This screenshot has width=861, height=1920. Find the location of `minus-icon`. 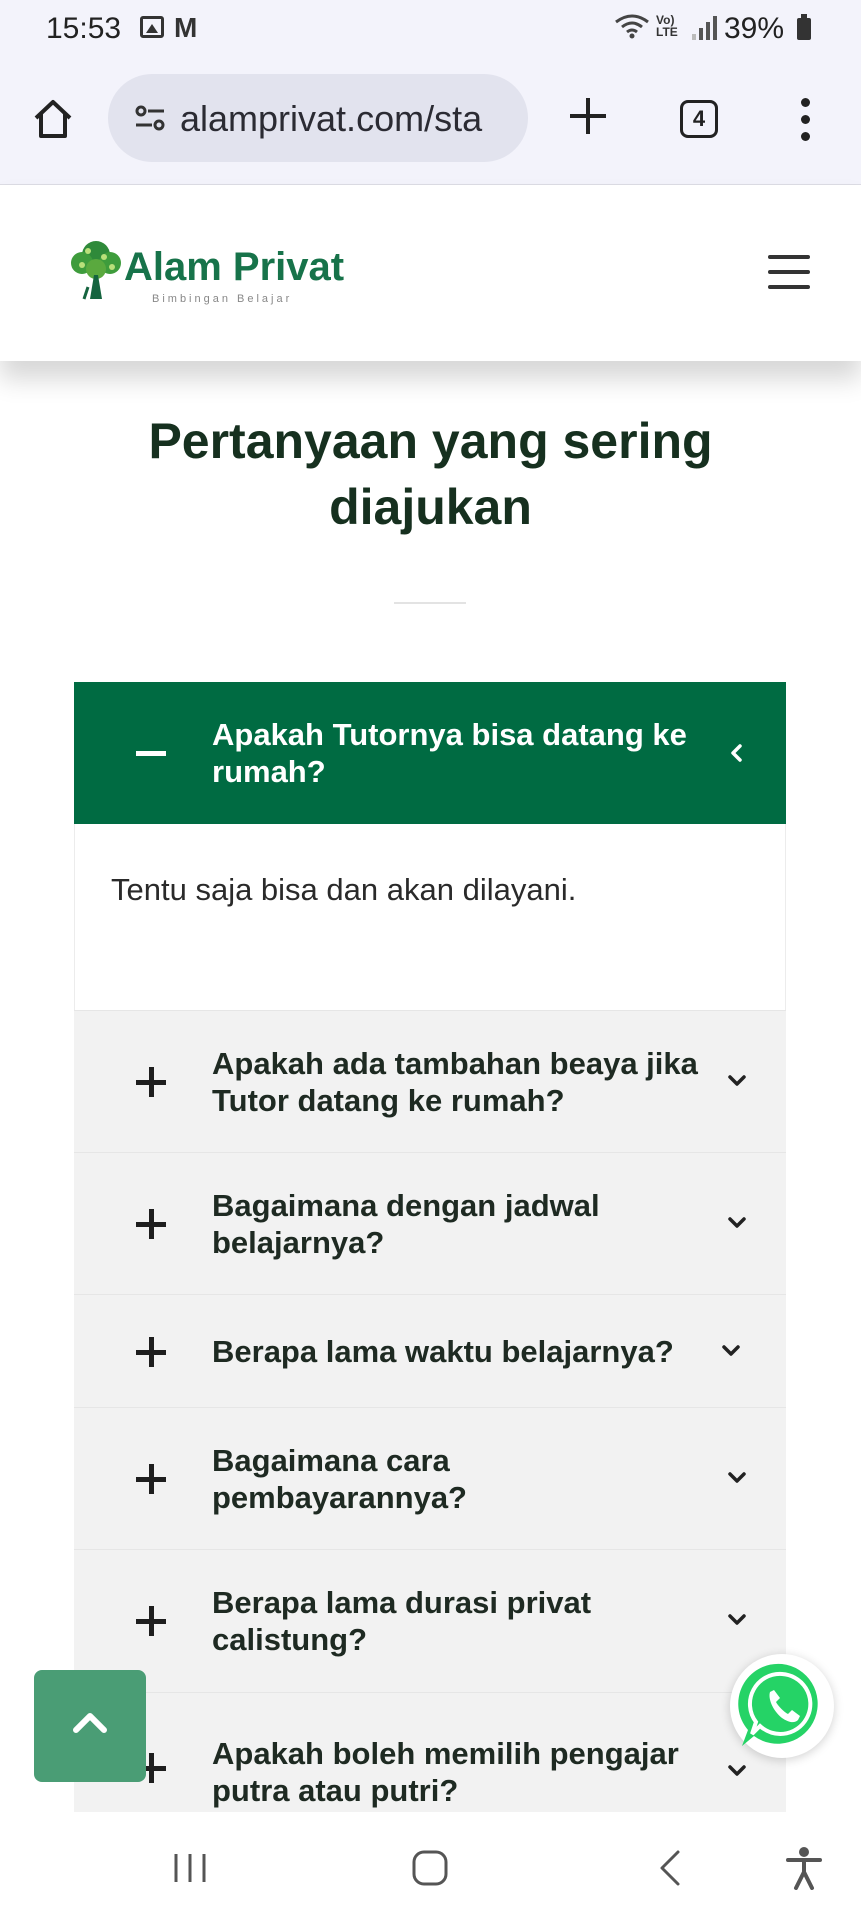

minus-icon is located at coordinates (151, 753).